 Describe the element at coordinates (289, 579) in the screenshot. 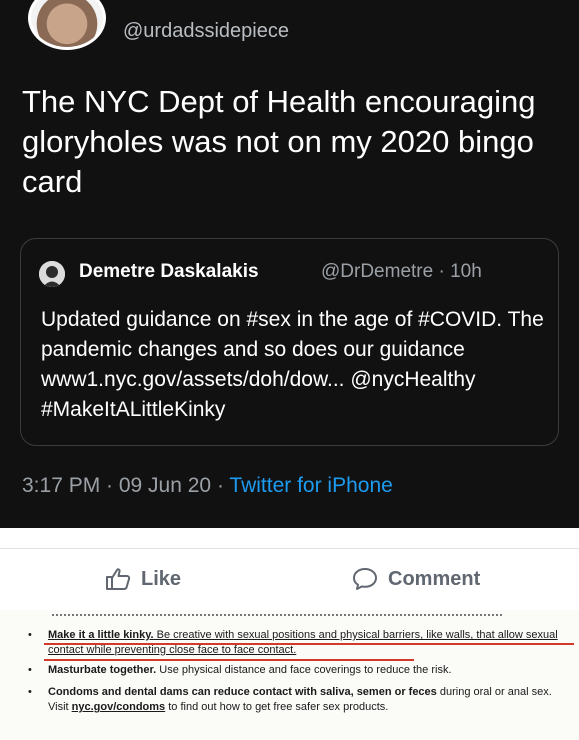

I see `facebook-action-bar: Like Comment` at that location.